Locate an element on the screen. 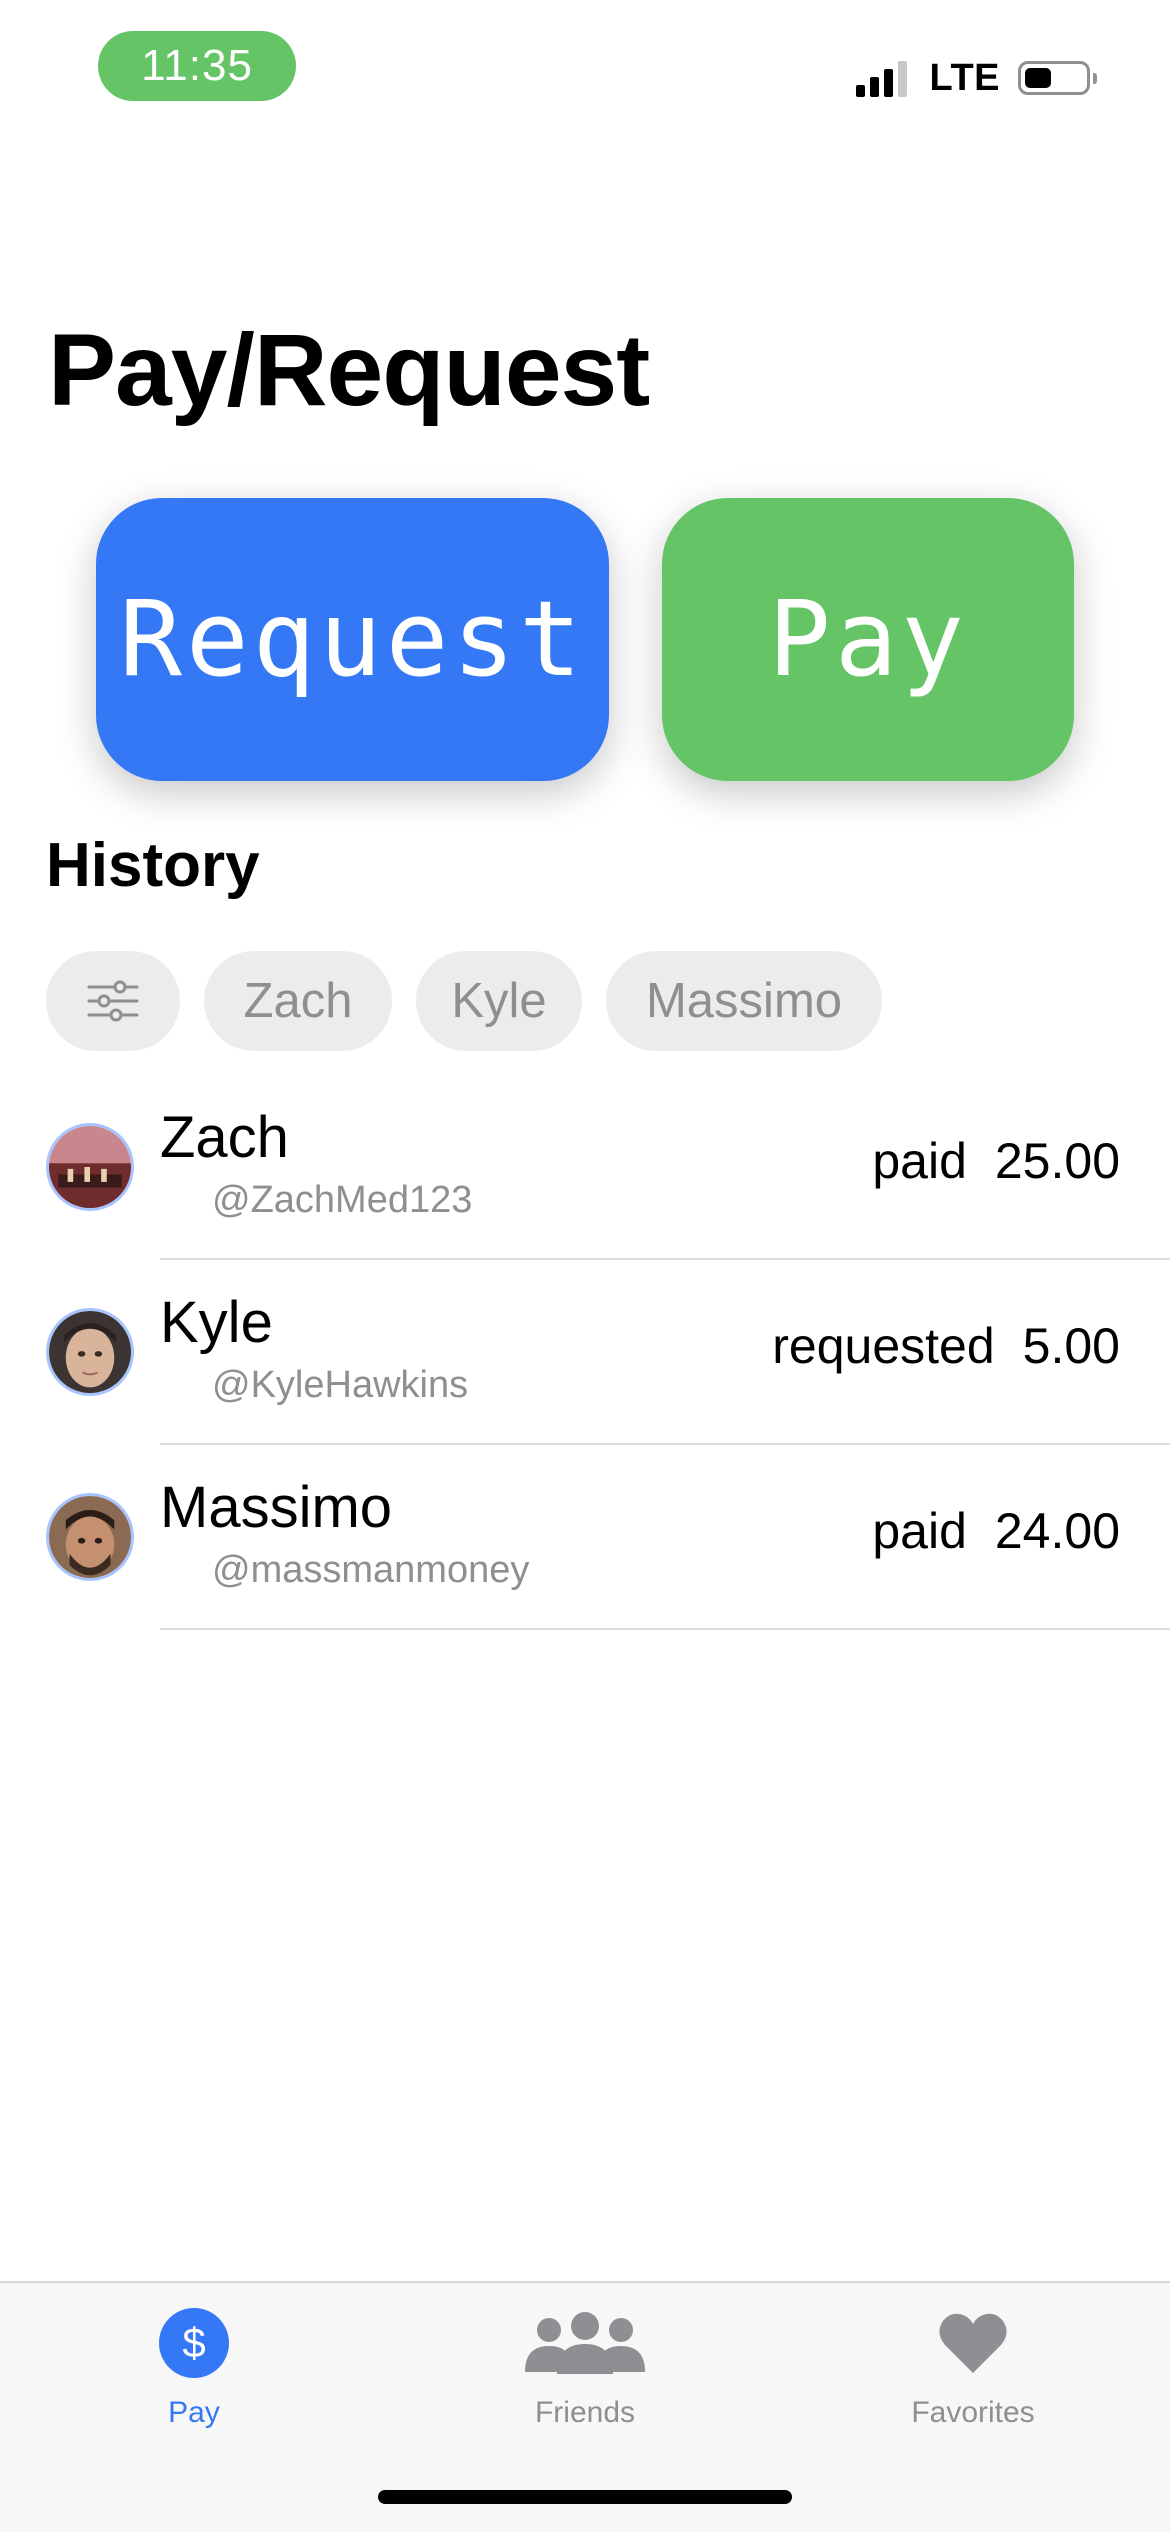  heart-icon is located at coordinates (973, 2343).